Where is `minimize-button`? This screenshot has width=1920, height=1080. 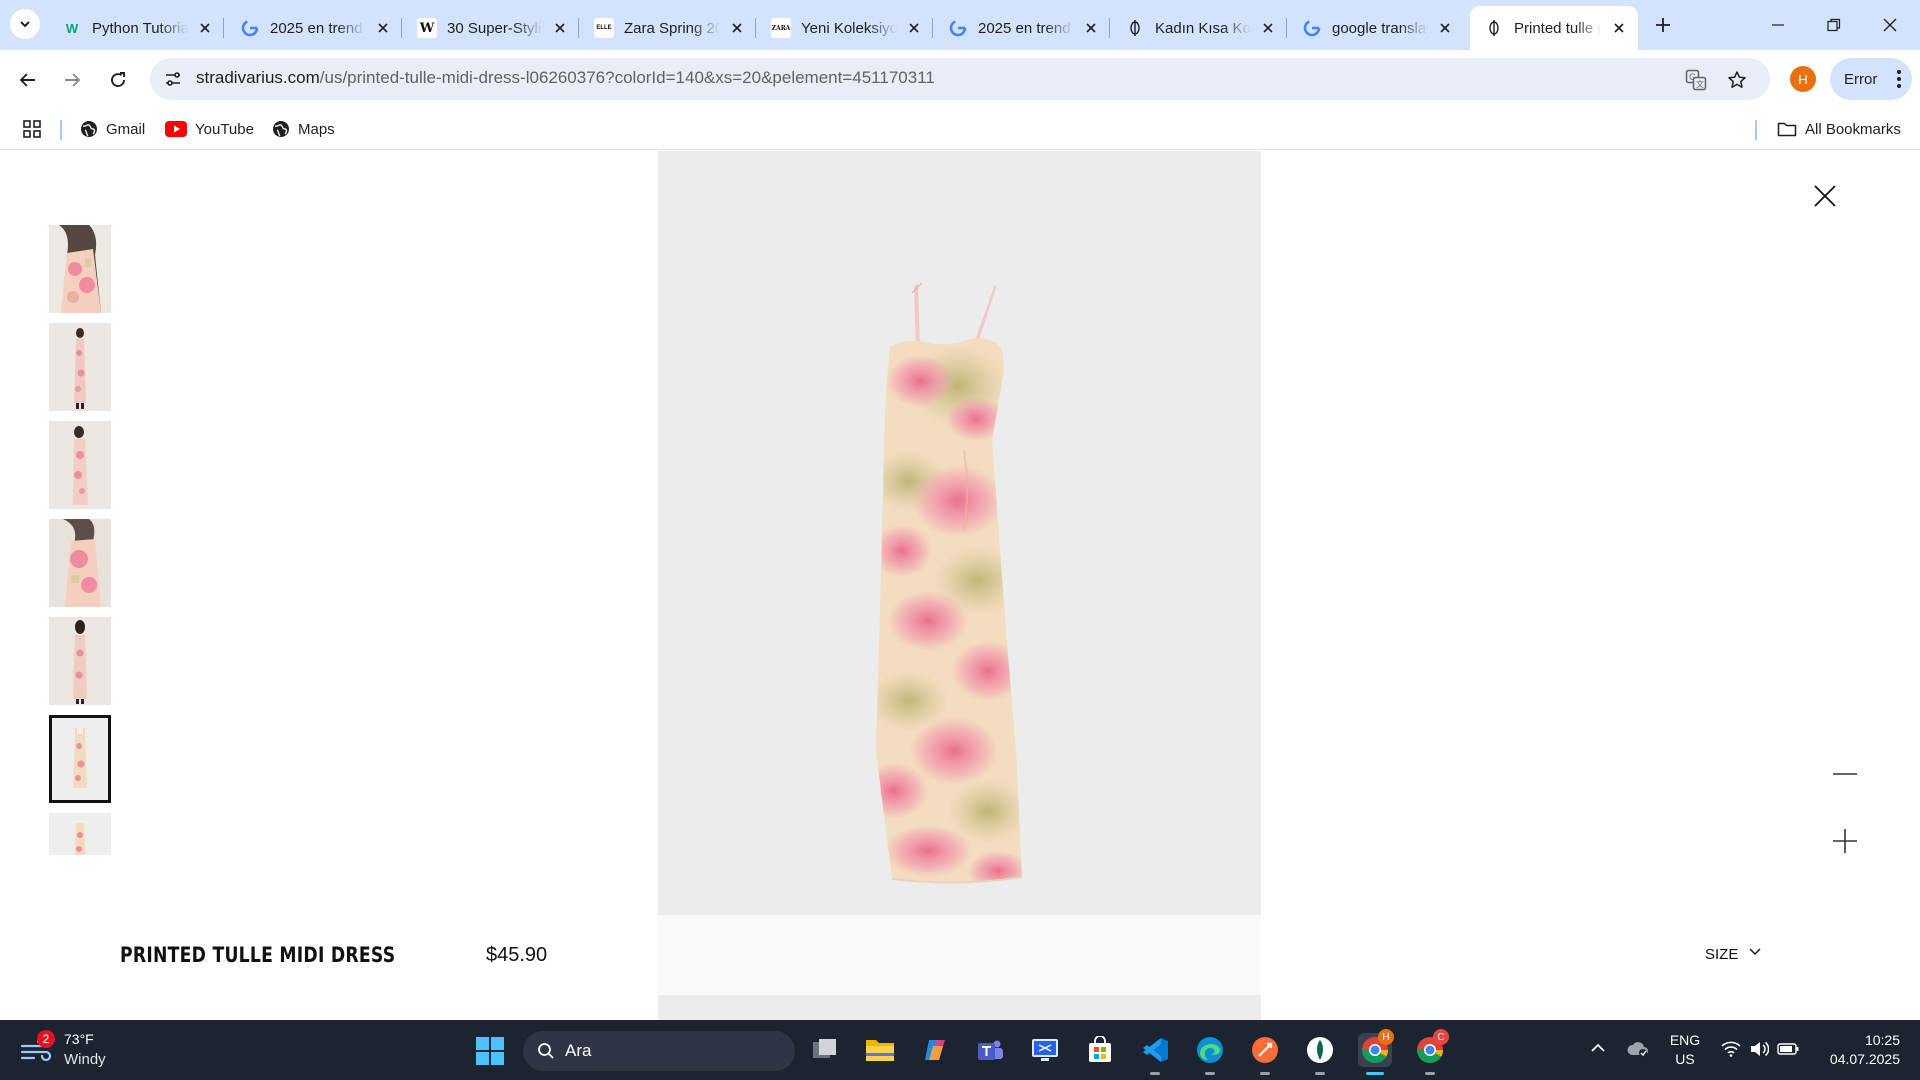 minimize-button is located at coordinates (1778, 25).